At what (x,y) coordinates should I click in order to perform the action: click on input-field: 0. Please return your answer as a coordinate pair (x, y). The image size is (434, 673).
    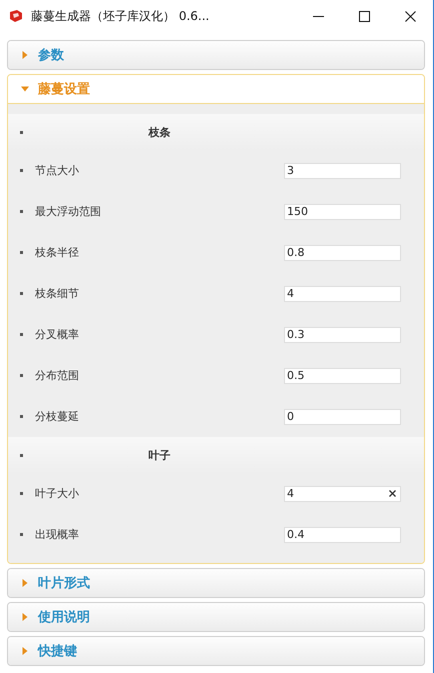
    Looking at the image, I should click on (342, 416).